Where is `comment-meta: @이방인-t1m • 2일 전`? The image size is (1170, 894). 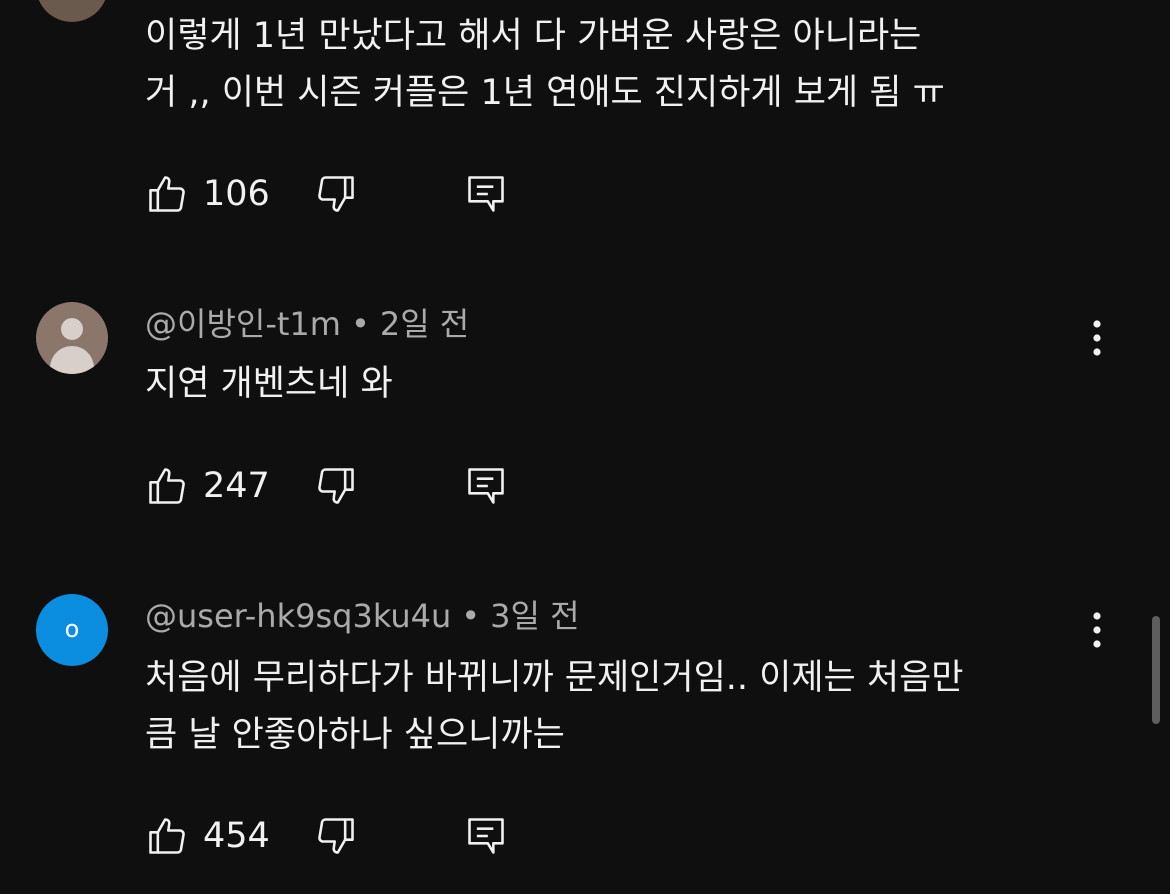 comment-meta: @이방인-t1m • 2일 전 is located at coordinates (307, 324).